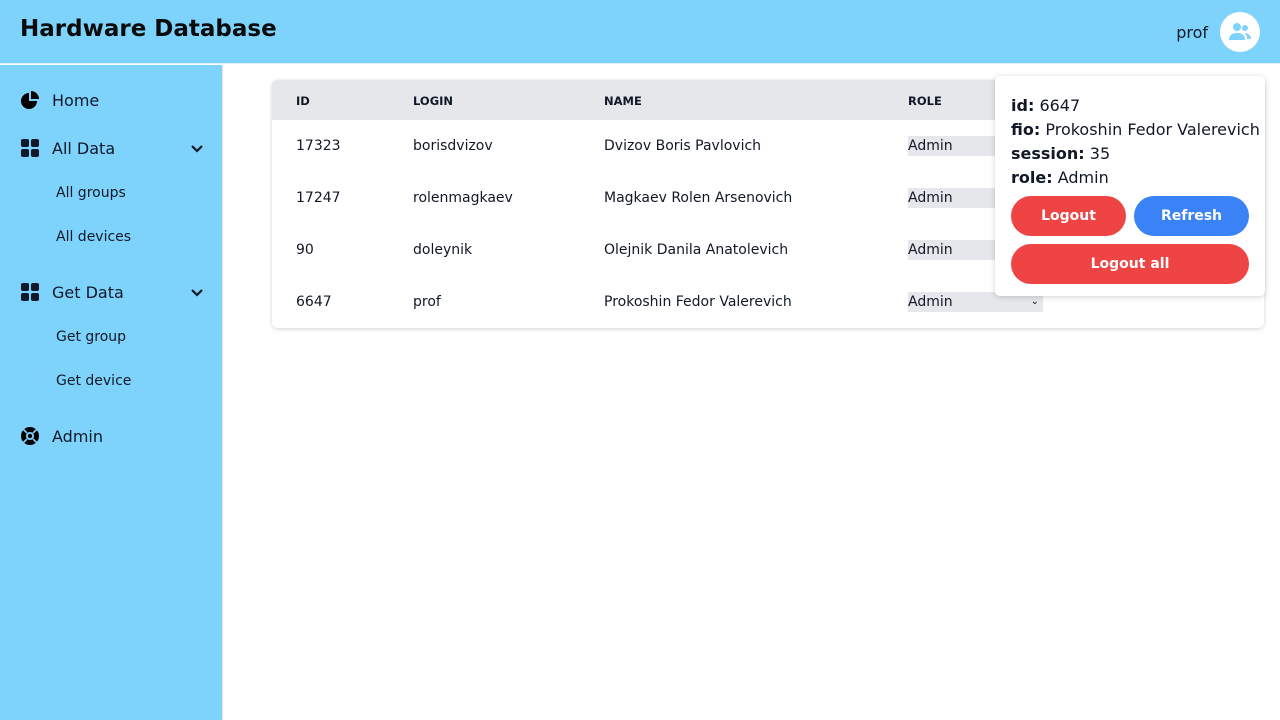 This screenshot has height=720, width=1280. What do you see at coordinates (91, 193) in the screenshot?
I see `sidebar-item-all-groups: All groups` at bounding box center [91, 193].